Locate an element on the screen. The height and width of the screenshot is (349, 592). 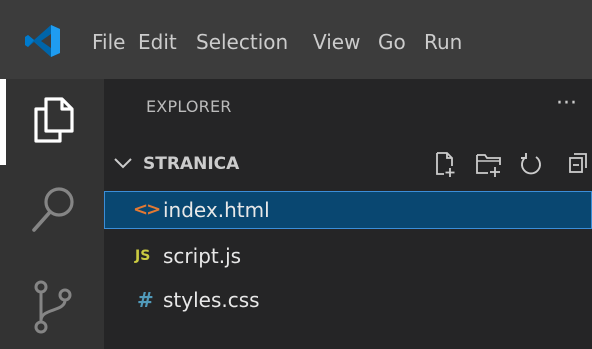
menu-edit: Edit is located at coordinates (157, 42).